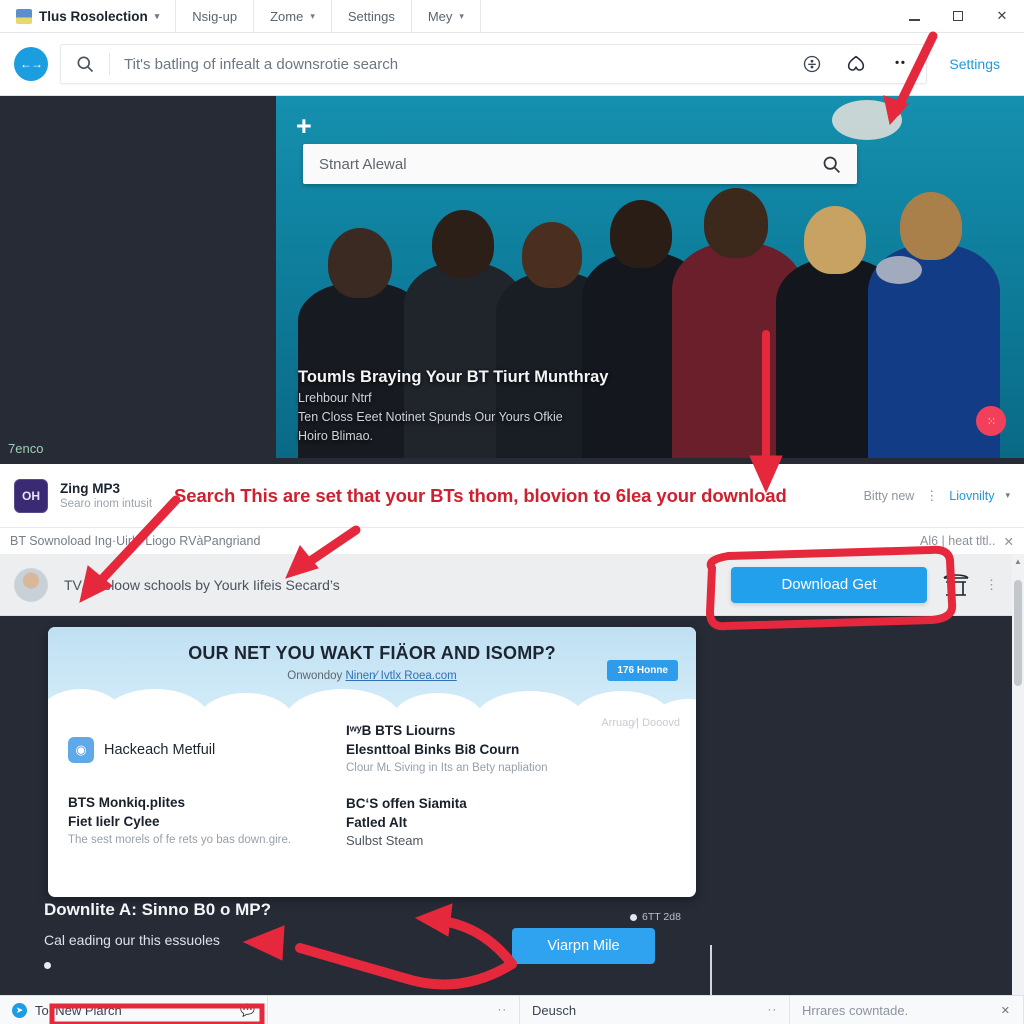 The width and height of the screenshot is (1024, 1024). Describe the element at coordinates (829, 584) in the screenshot. I see `download-get-button: Download Get` at that location.